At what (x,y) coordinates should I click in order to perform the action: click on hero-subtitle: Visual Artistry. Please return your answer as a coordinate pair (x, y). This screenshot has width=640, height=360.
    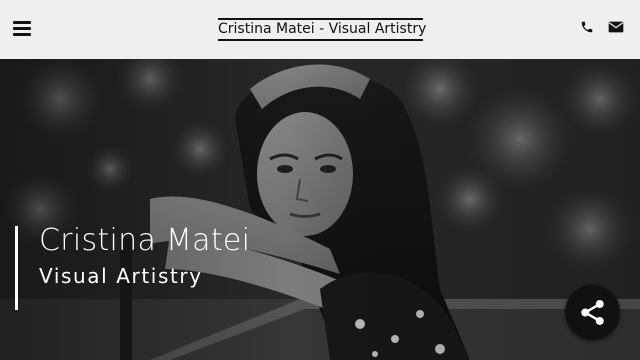
    Looking at the image, I should click on (121, 276).